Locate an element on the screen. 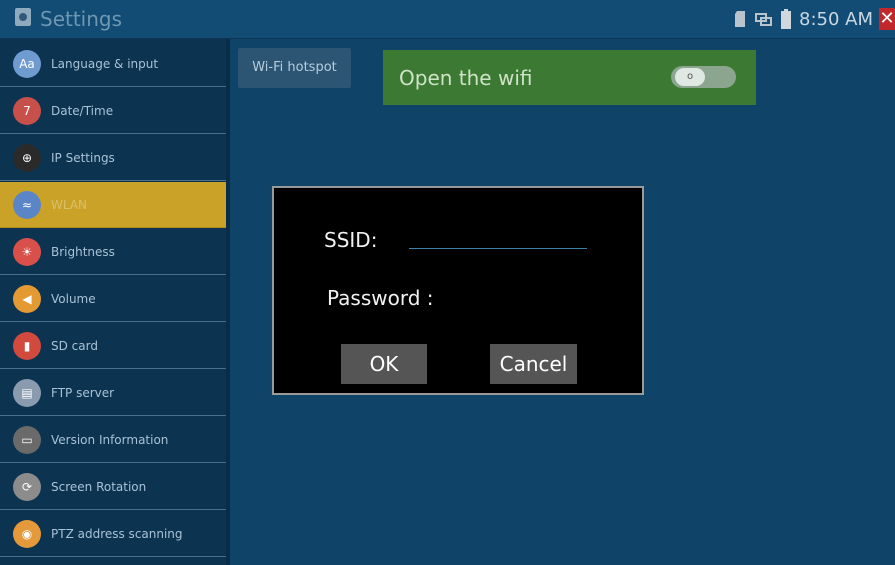  sd-card-icon: ▮ is located at coordinates (27, 345).